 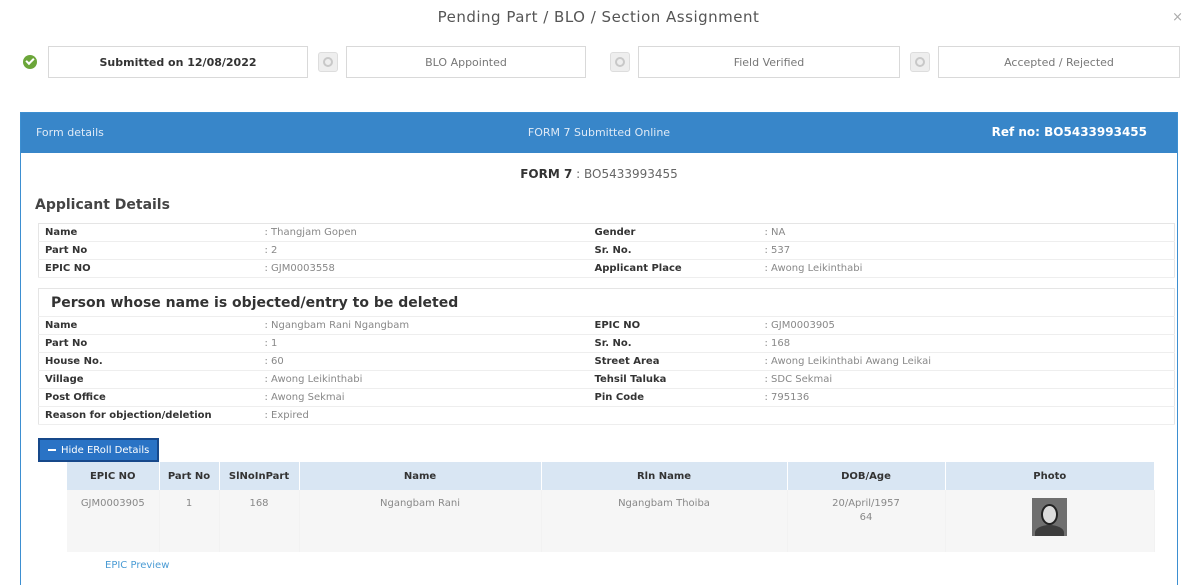 I want to click on objected-k2: Sr. No., so click(x=673, y=343).